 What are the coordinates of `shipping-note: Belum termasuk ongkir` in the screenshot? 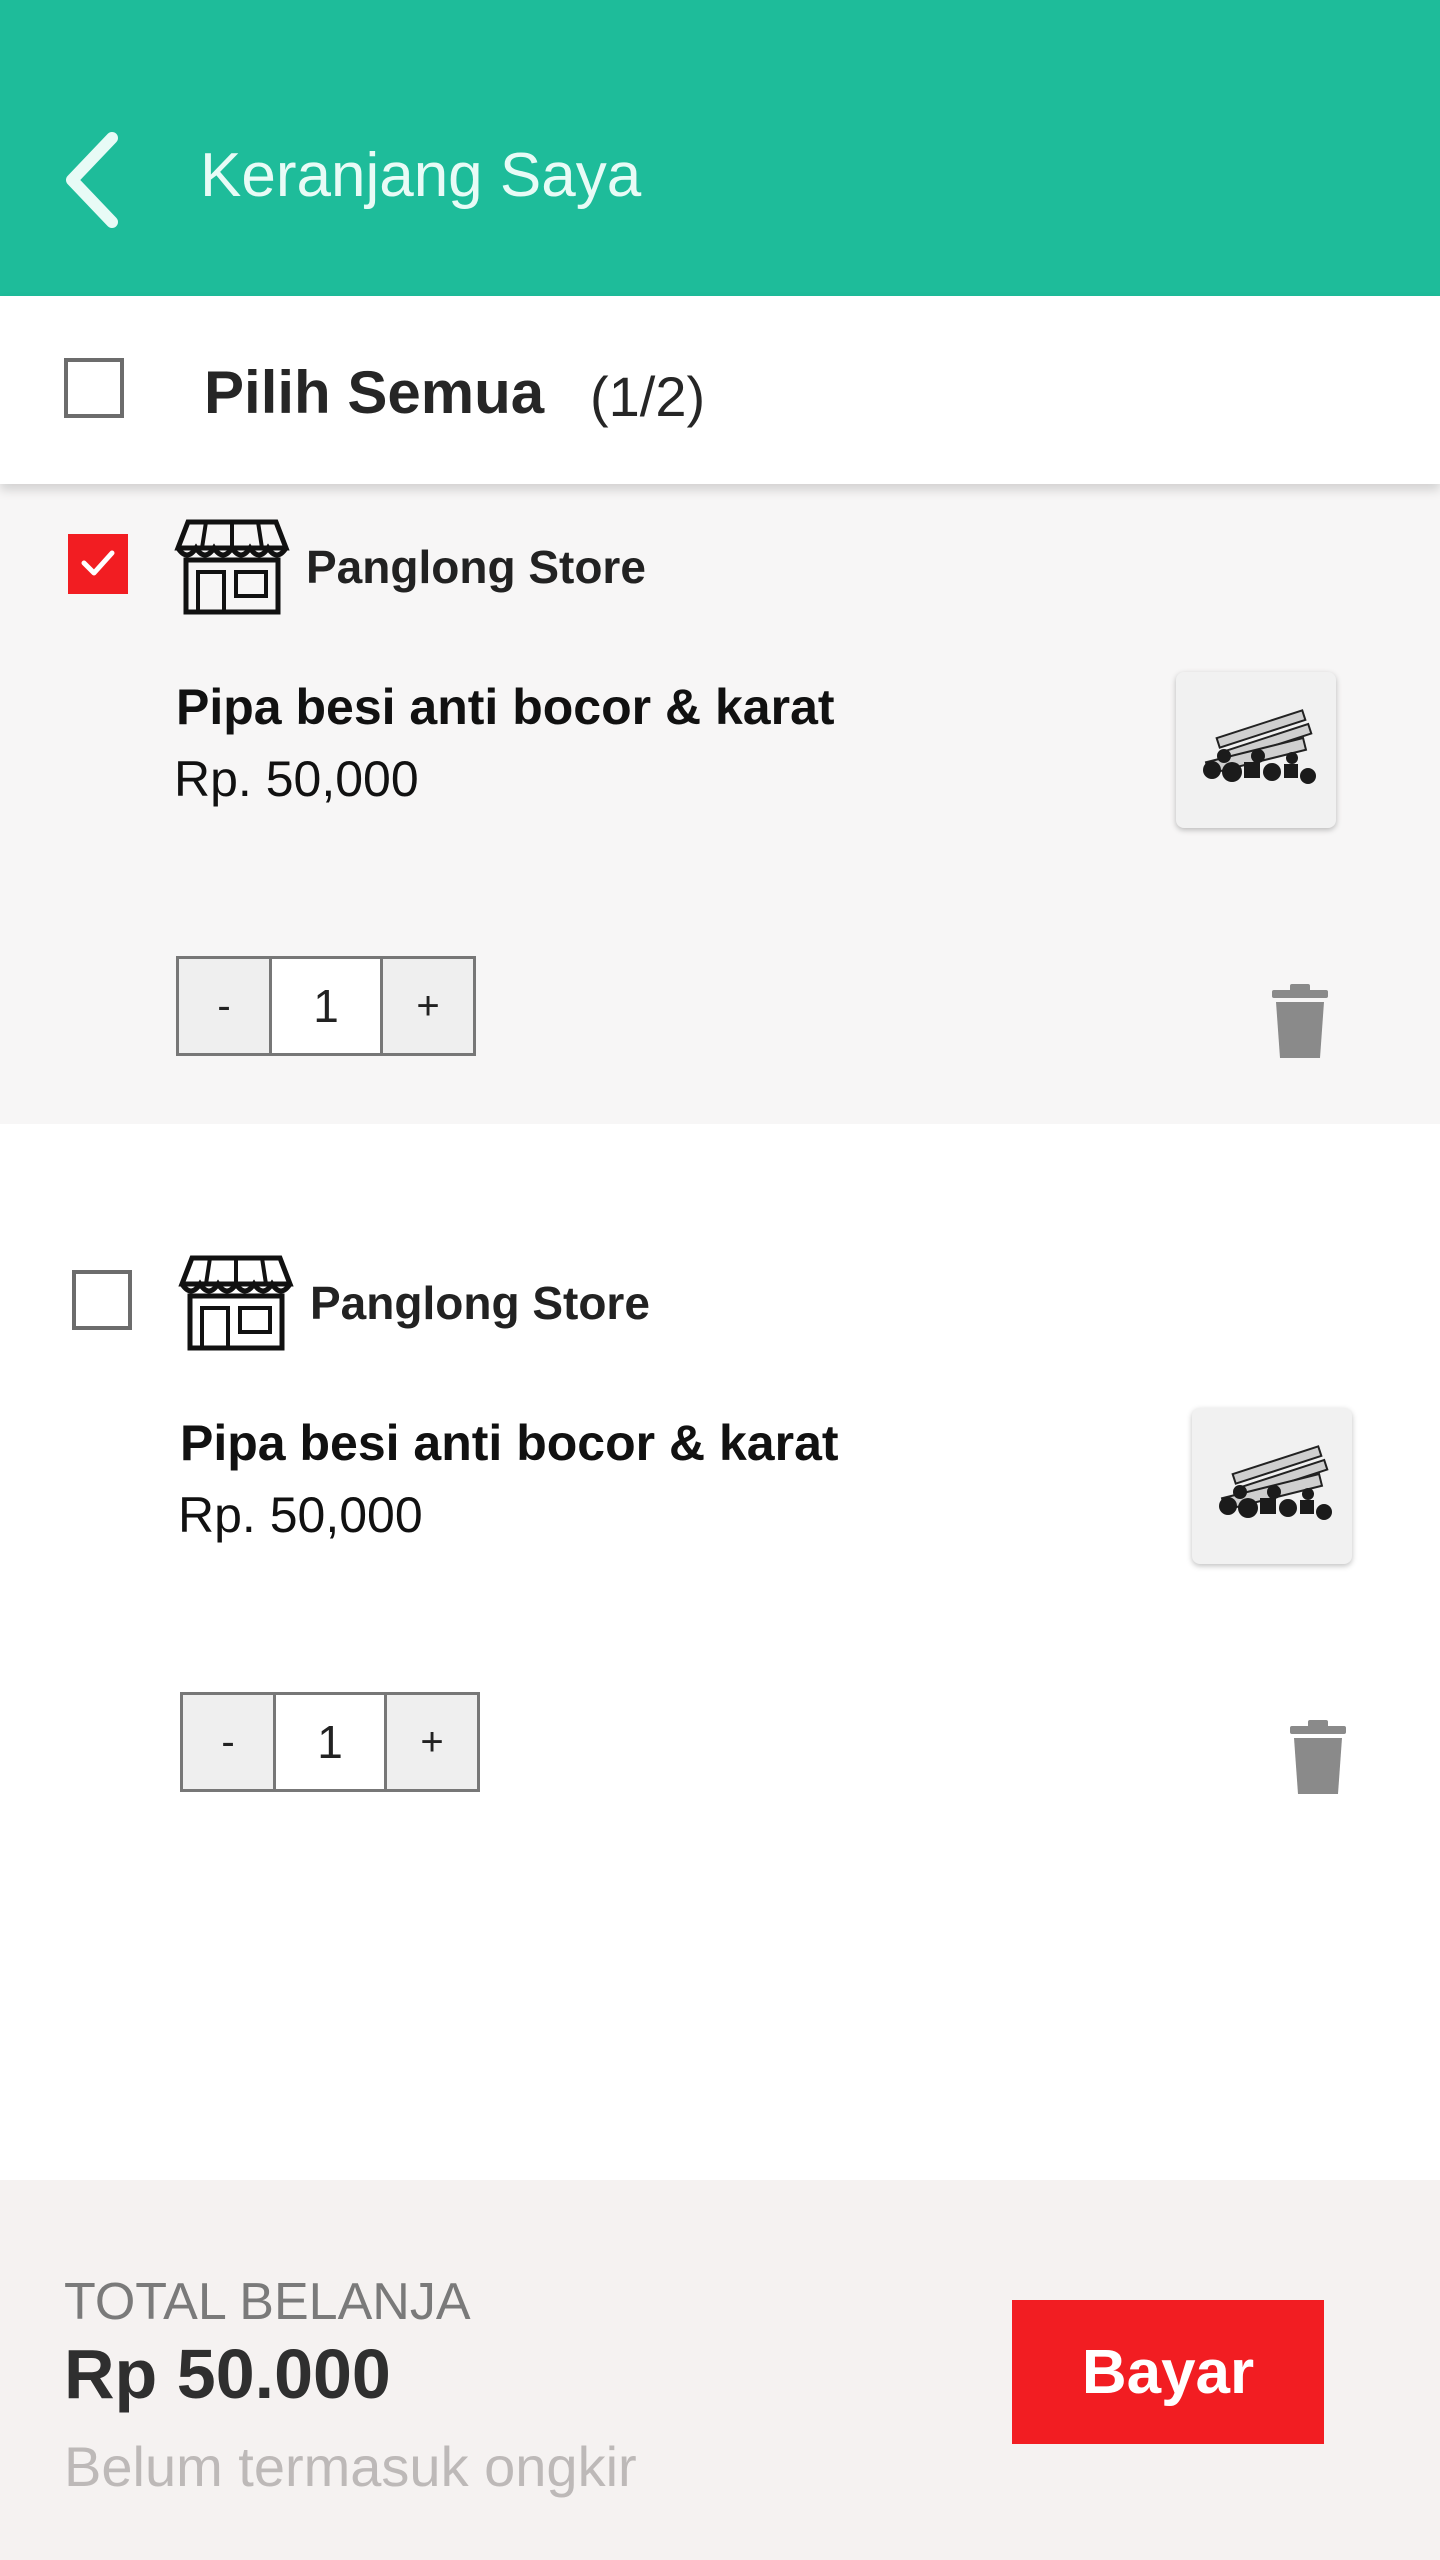 It's located at (350, 2466).